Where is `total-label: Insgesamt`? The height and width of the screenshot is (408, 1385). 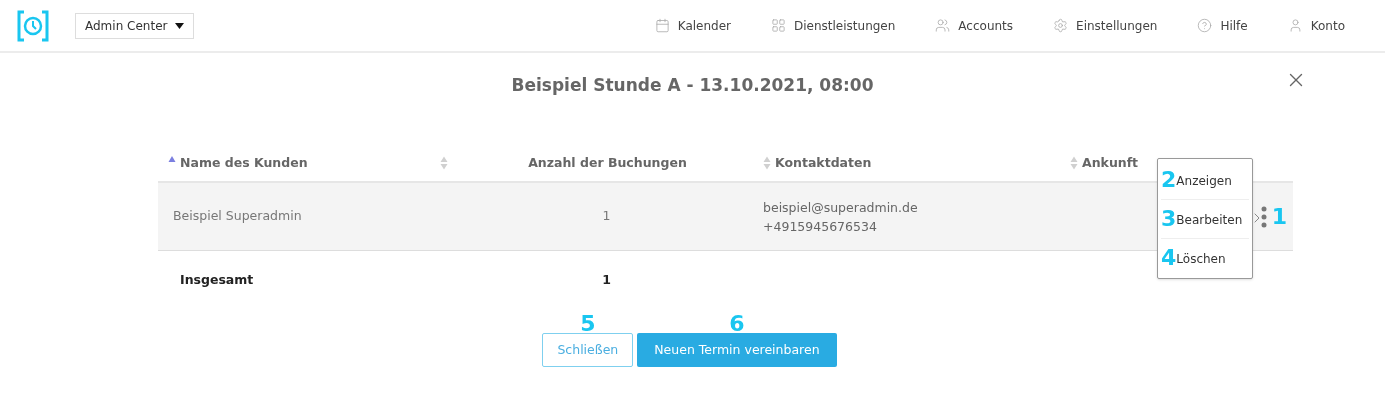
total-label: Insgesamt is located at coordinates (217, 279).